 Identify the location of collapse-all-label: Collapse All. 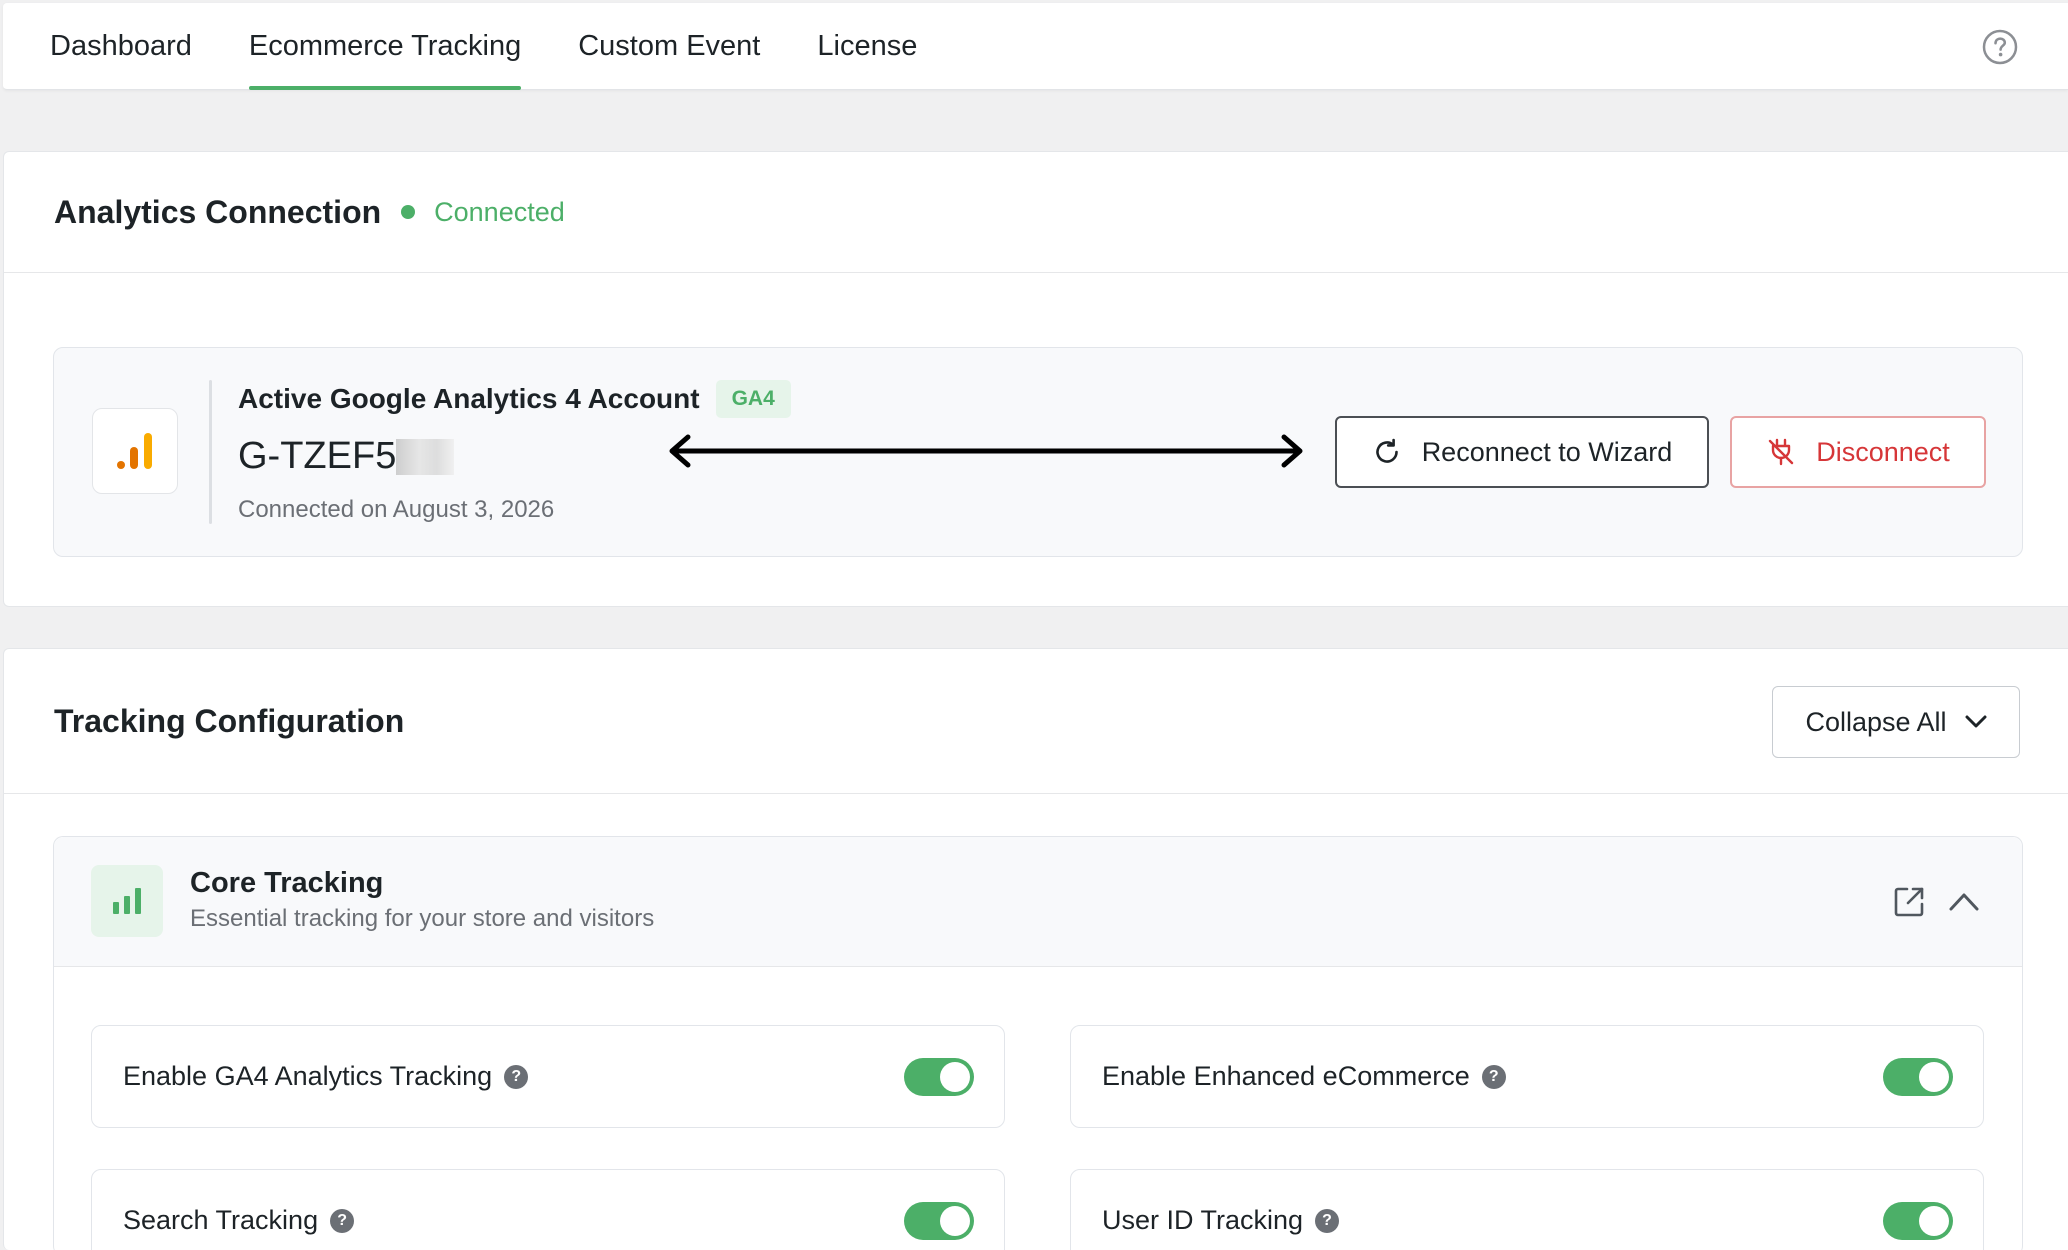
(1876, 721).